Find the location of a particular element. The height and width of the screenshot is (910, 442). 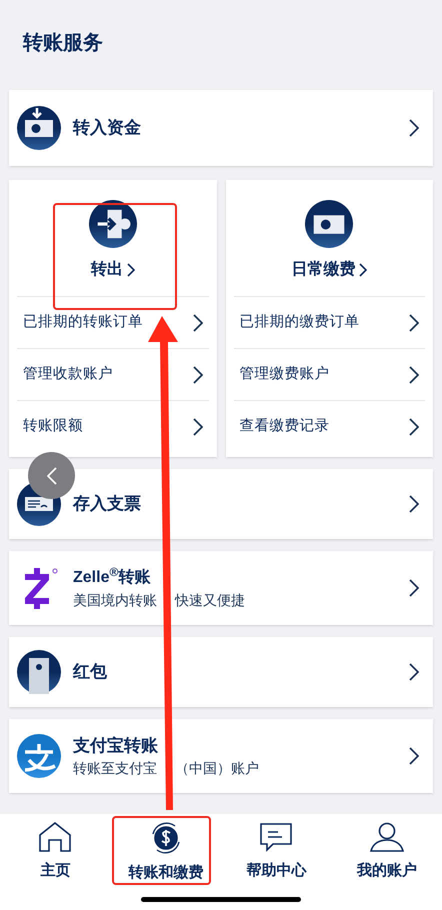

service-subtitle: 转账至支付宝 is located at coordinates (115, 768).